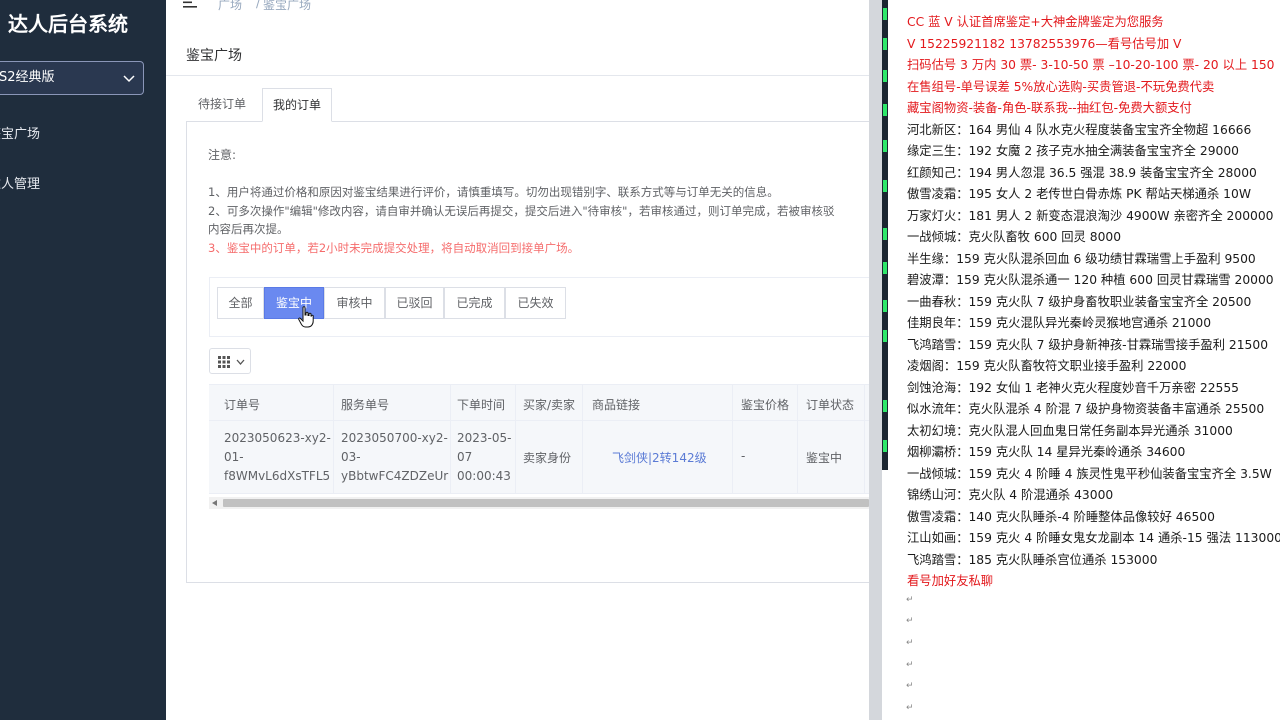 The width and height of the screenshot is (1280, 720). I want to click on version-select-value: S2经典版, so click(27, 77).